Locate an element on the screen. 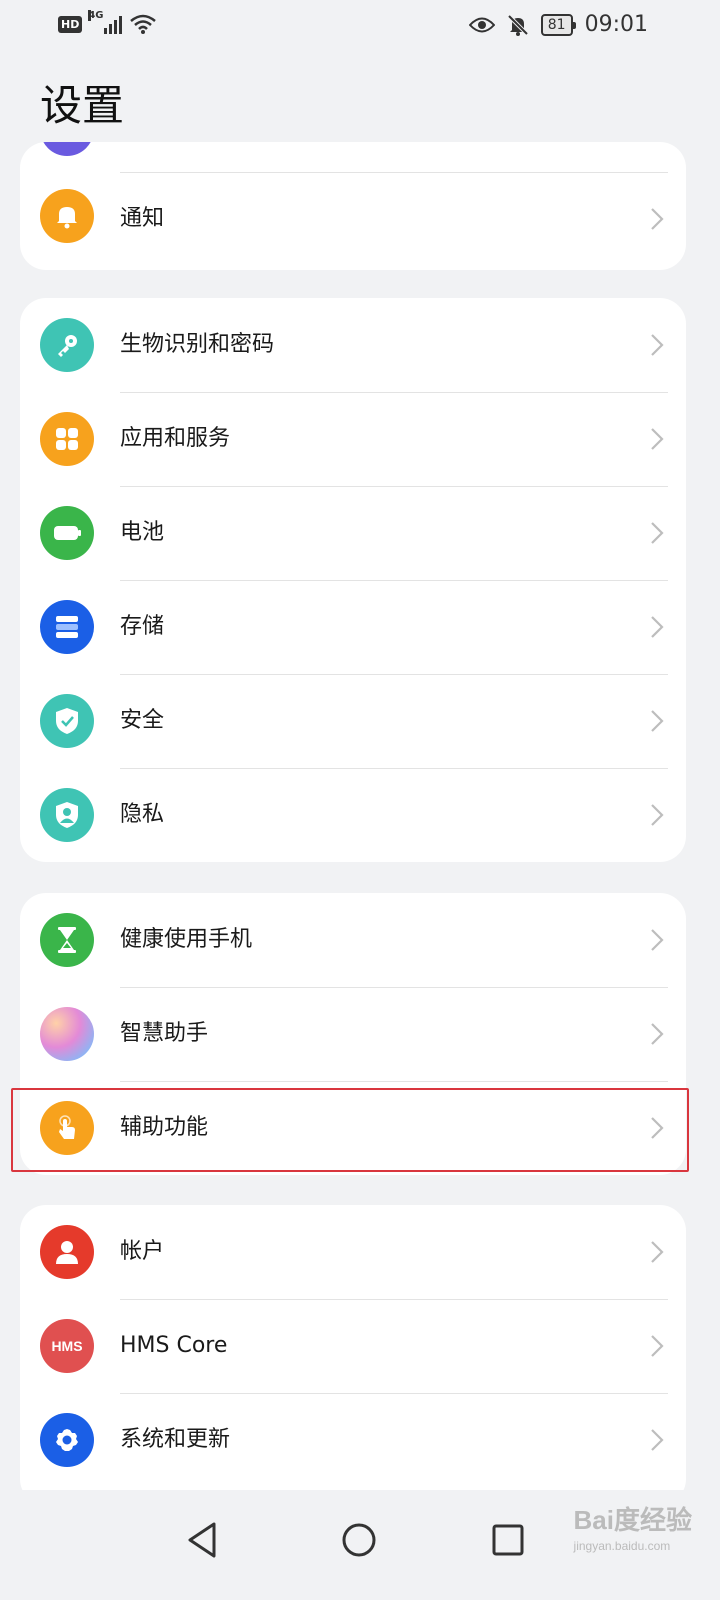 This screenshot has height=1600, width=720. gear-icon is located at coordinates (67, 1440).